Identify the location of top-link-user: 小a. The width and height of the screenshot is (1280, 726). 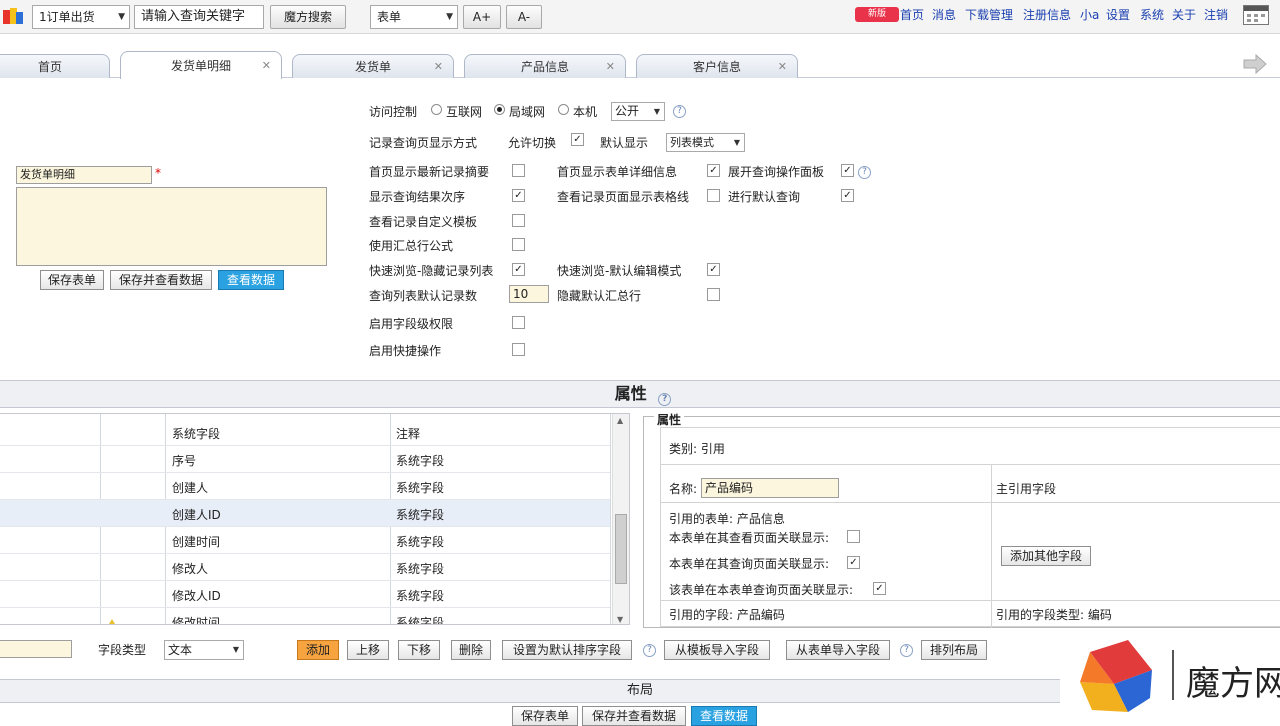
(1089, 14).